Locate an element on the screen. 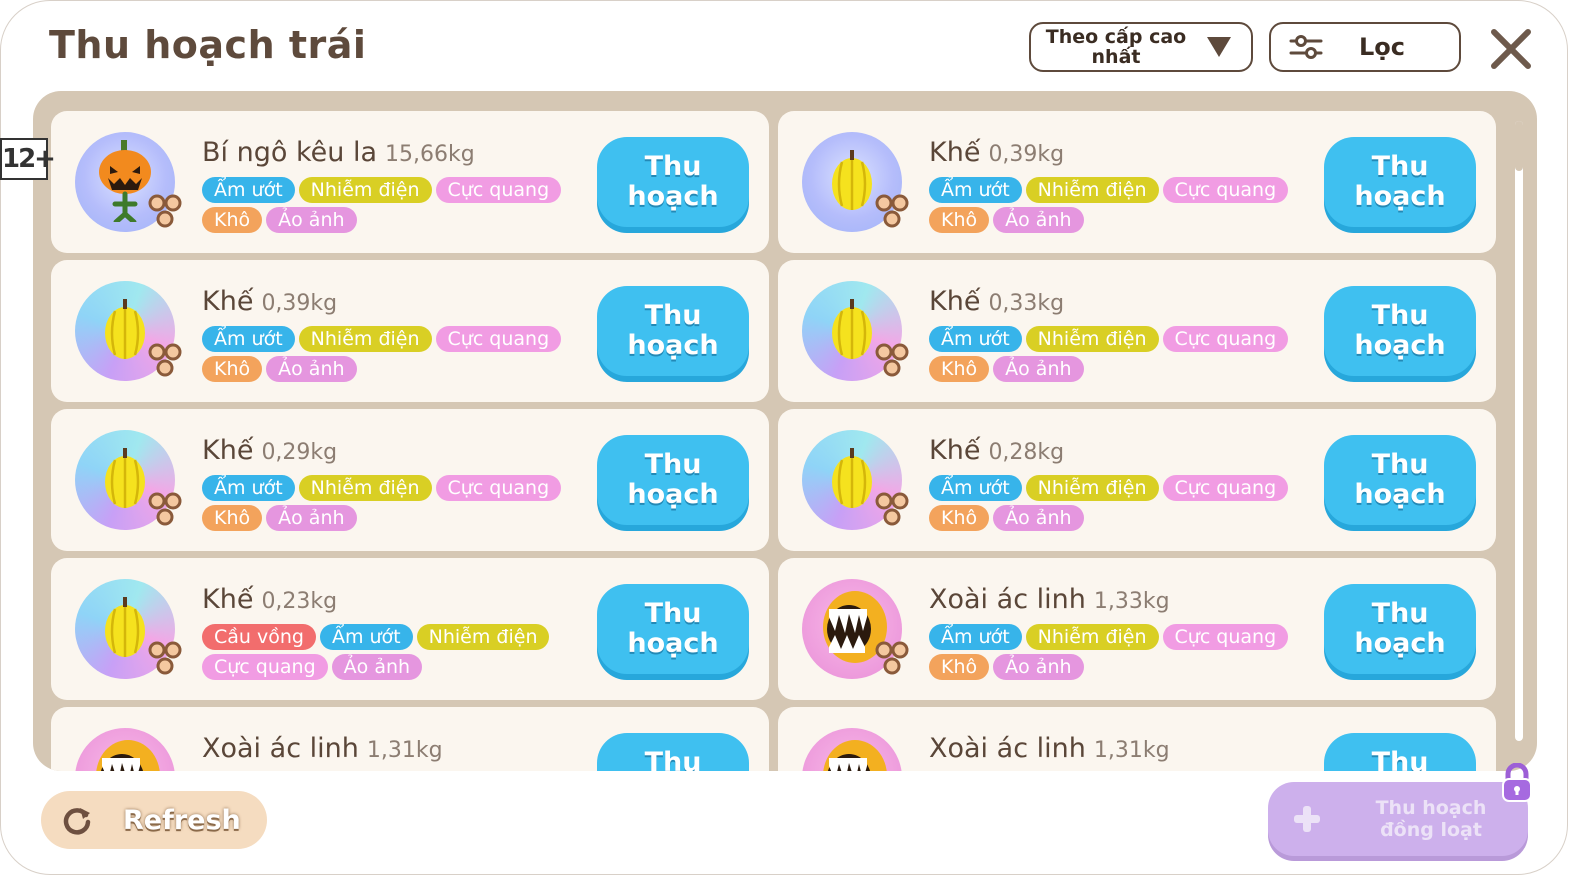 This screenshot has height=881, width=1580. filter-label: Lọc is located at coordinates (1382, 47).